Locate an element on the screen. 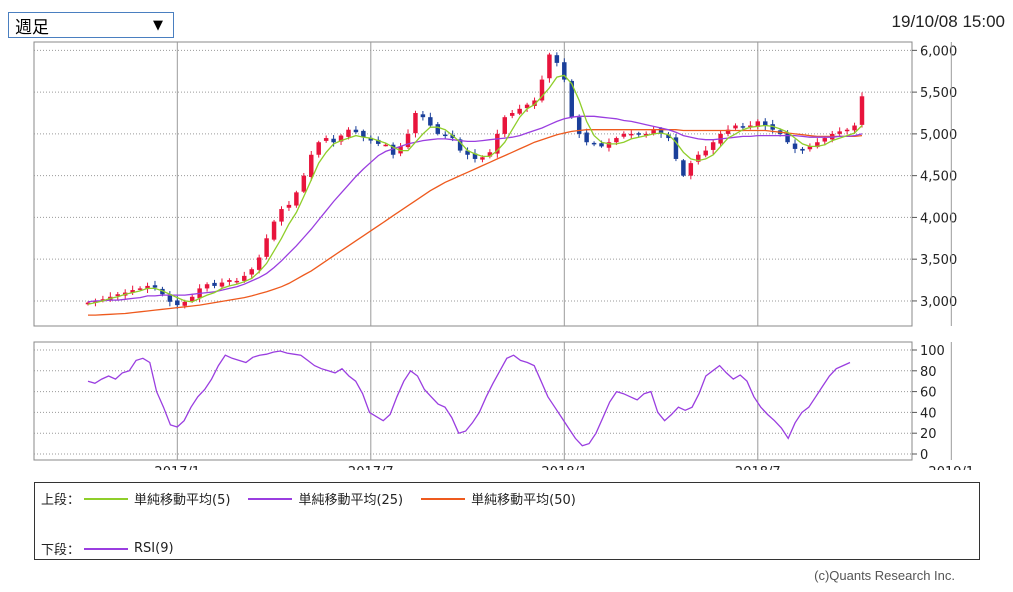 The image size is (1013, 592). x-tick-label: 2017/1 is located at coordinates (177, 467).